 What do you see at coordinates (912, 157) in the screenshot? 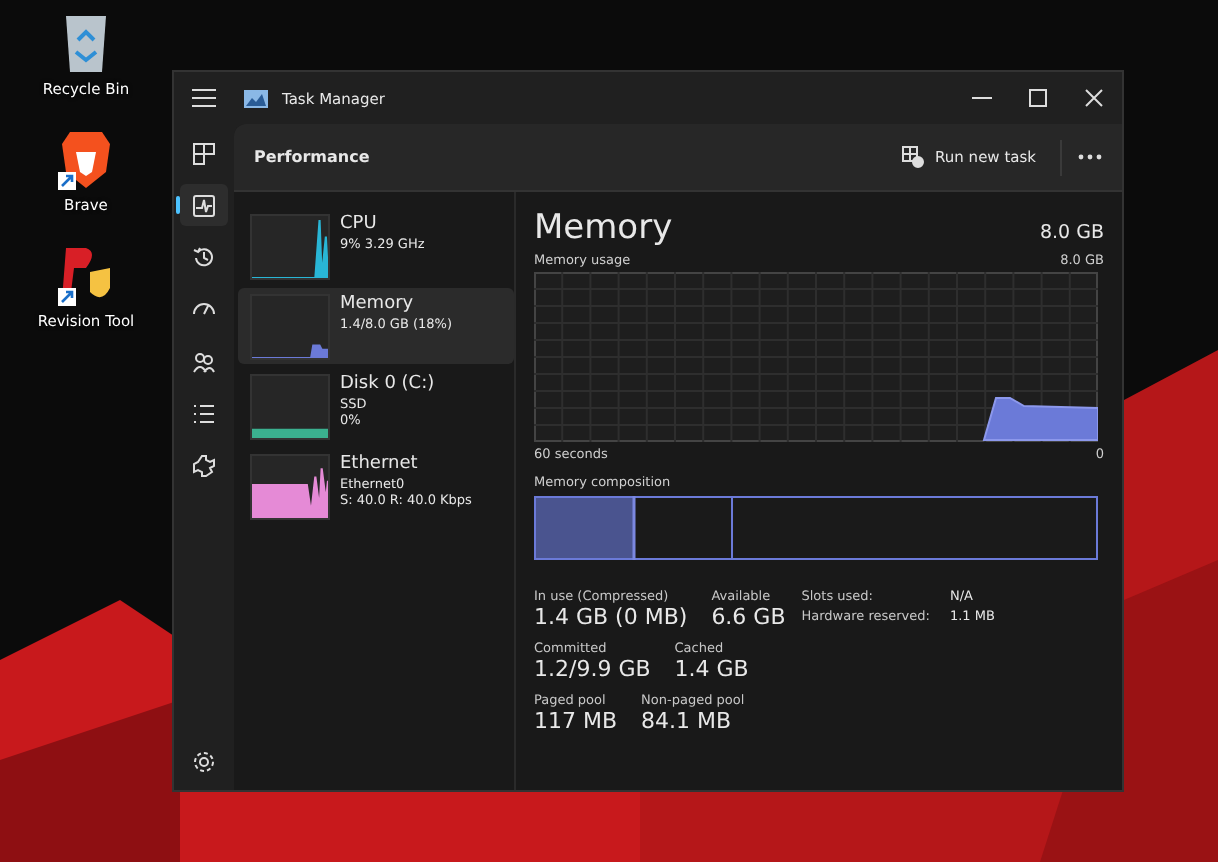
I see `new-task-icon` at bounding box center [912, 157].